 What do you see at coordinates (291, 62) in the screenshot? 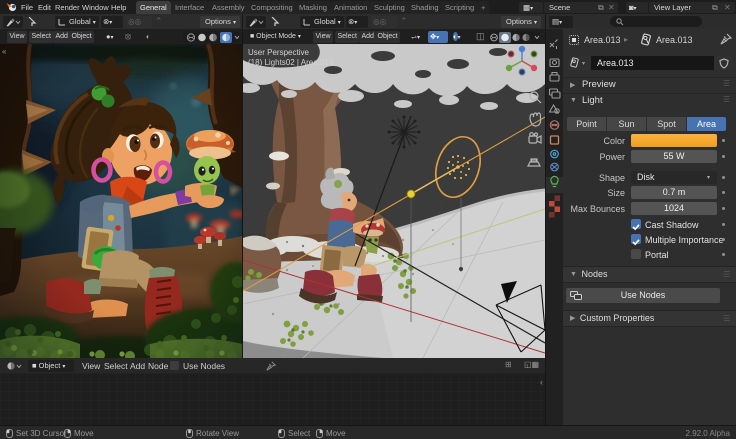
I see `svg-text: (18) Lights02 | Area.013` at bounding box center [291, 62].